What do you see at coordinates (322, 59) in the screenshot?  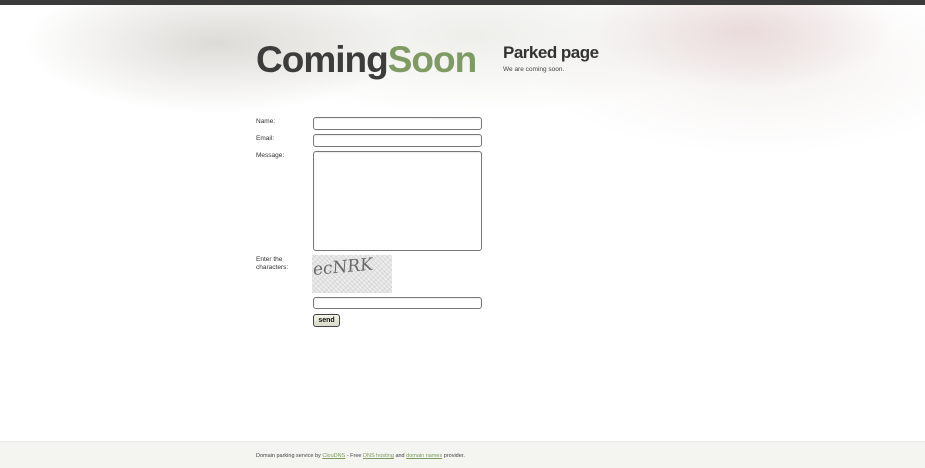 I see `logo-coming: Coming` at bounding box center [322, 59].